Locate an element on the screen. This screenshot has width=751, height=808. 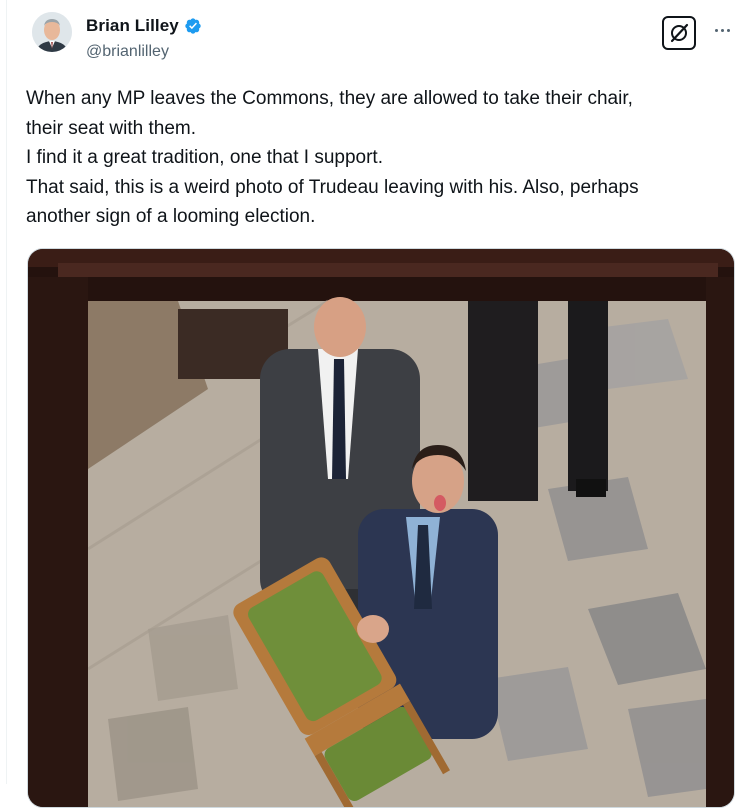
verified-badge-icon is located at coordinates (193, 26).